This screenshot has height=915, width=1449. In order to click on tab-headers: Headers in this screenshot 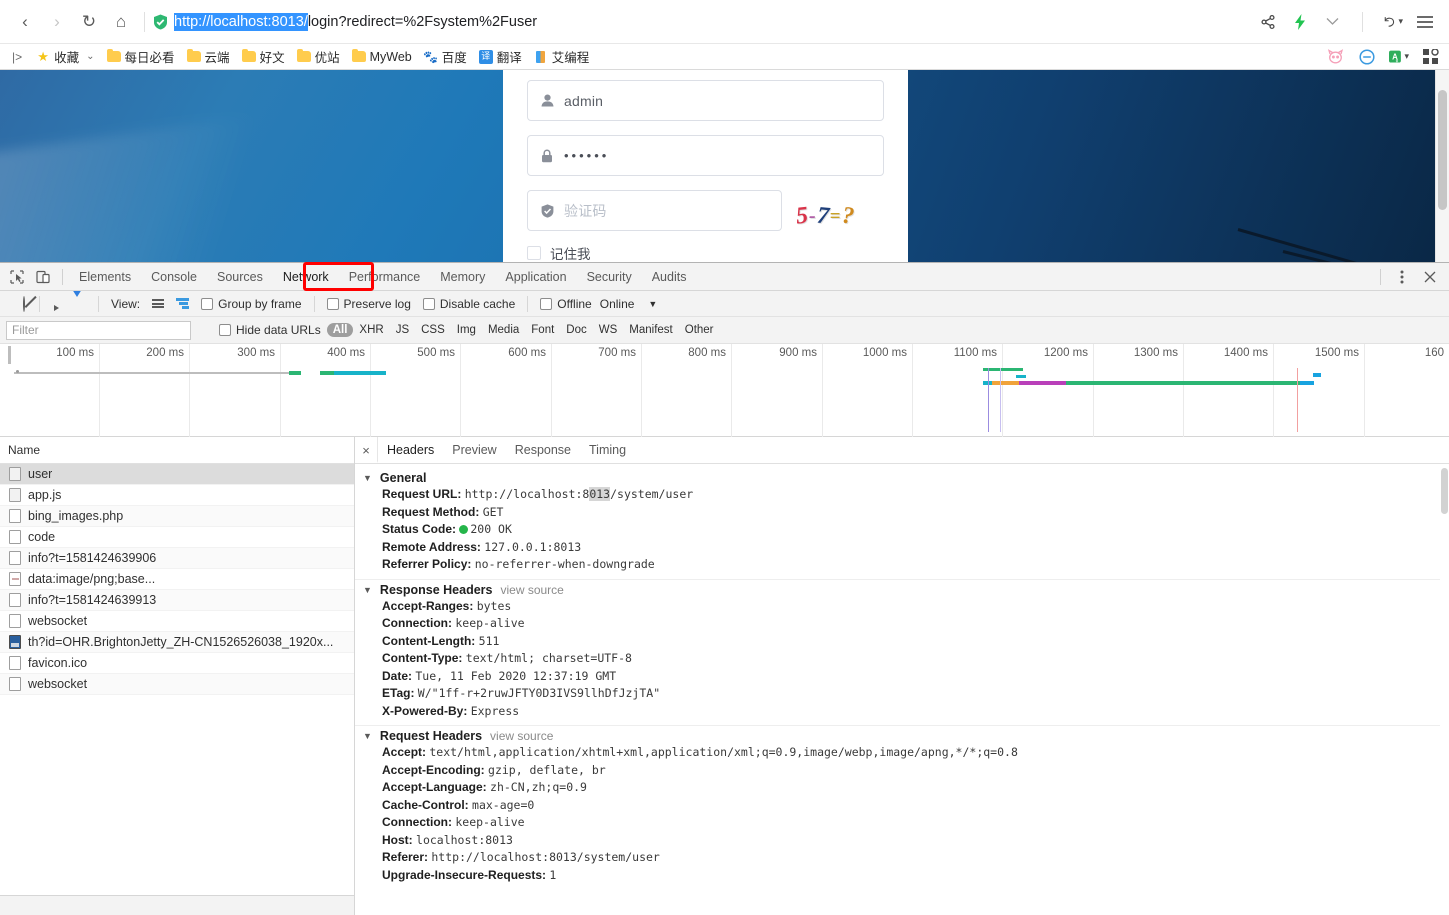, I will do `click(410, 450)`.